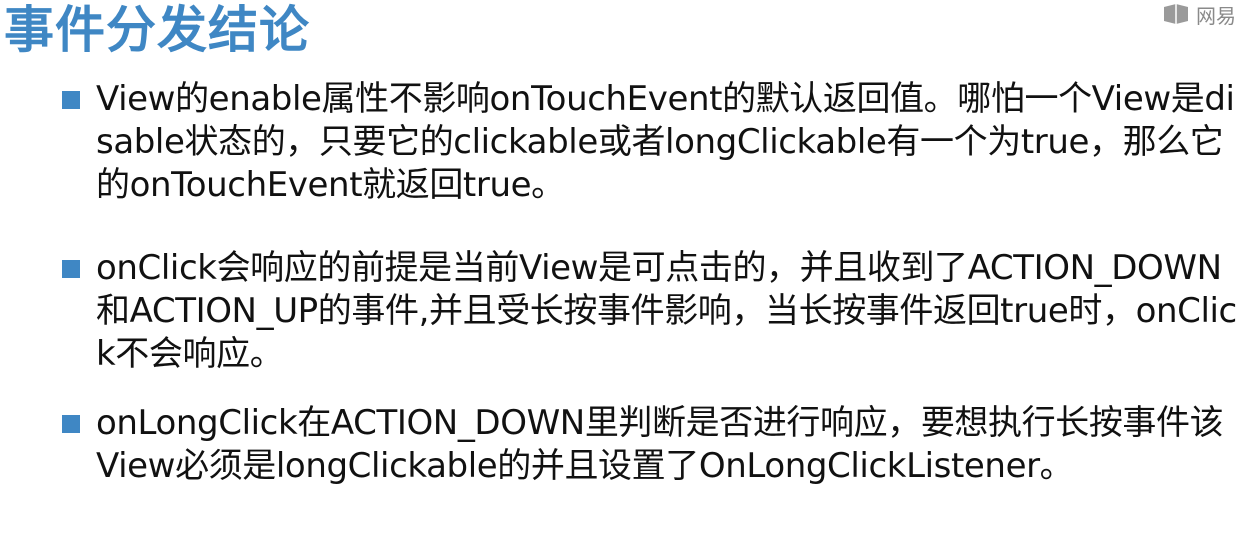 The image size is (1240, 555). Describe the element at coordinates (157, 30) in the screenshot. I see `slide-title: 事件分发结论` at that location.